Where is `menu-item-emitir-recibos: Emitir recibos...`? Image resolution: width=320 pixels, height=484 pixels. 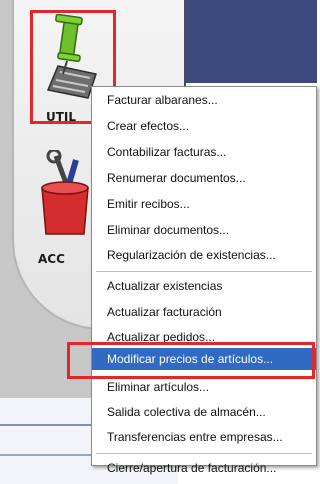
menu-item-emitir-recibos: Emitir recibos... is located at coordinates (204, 204).